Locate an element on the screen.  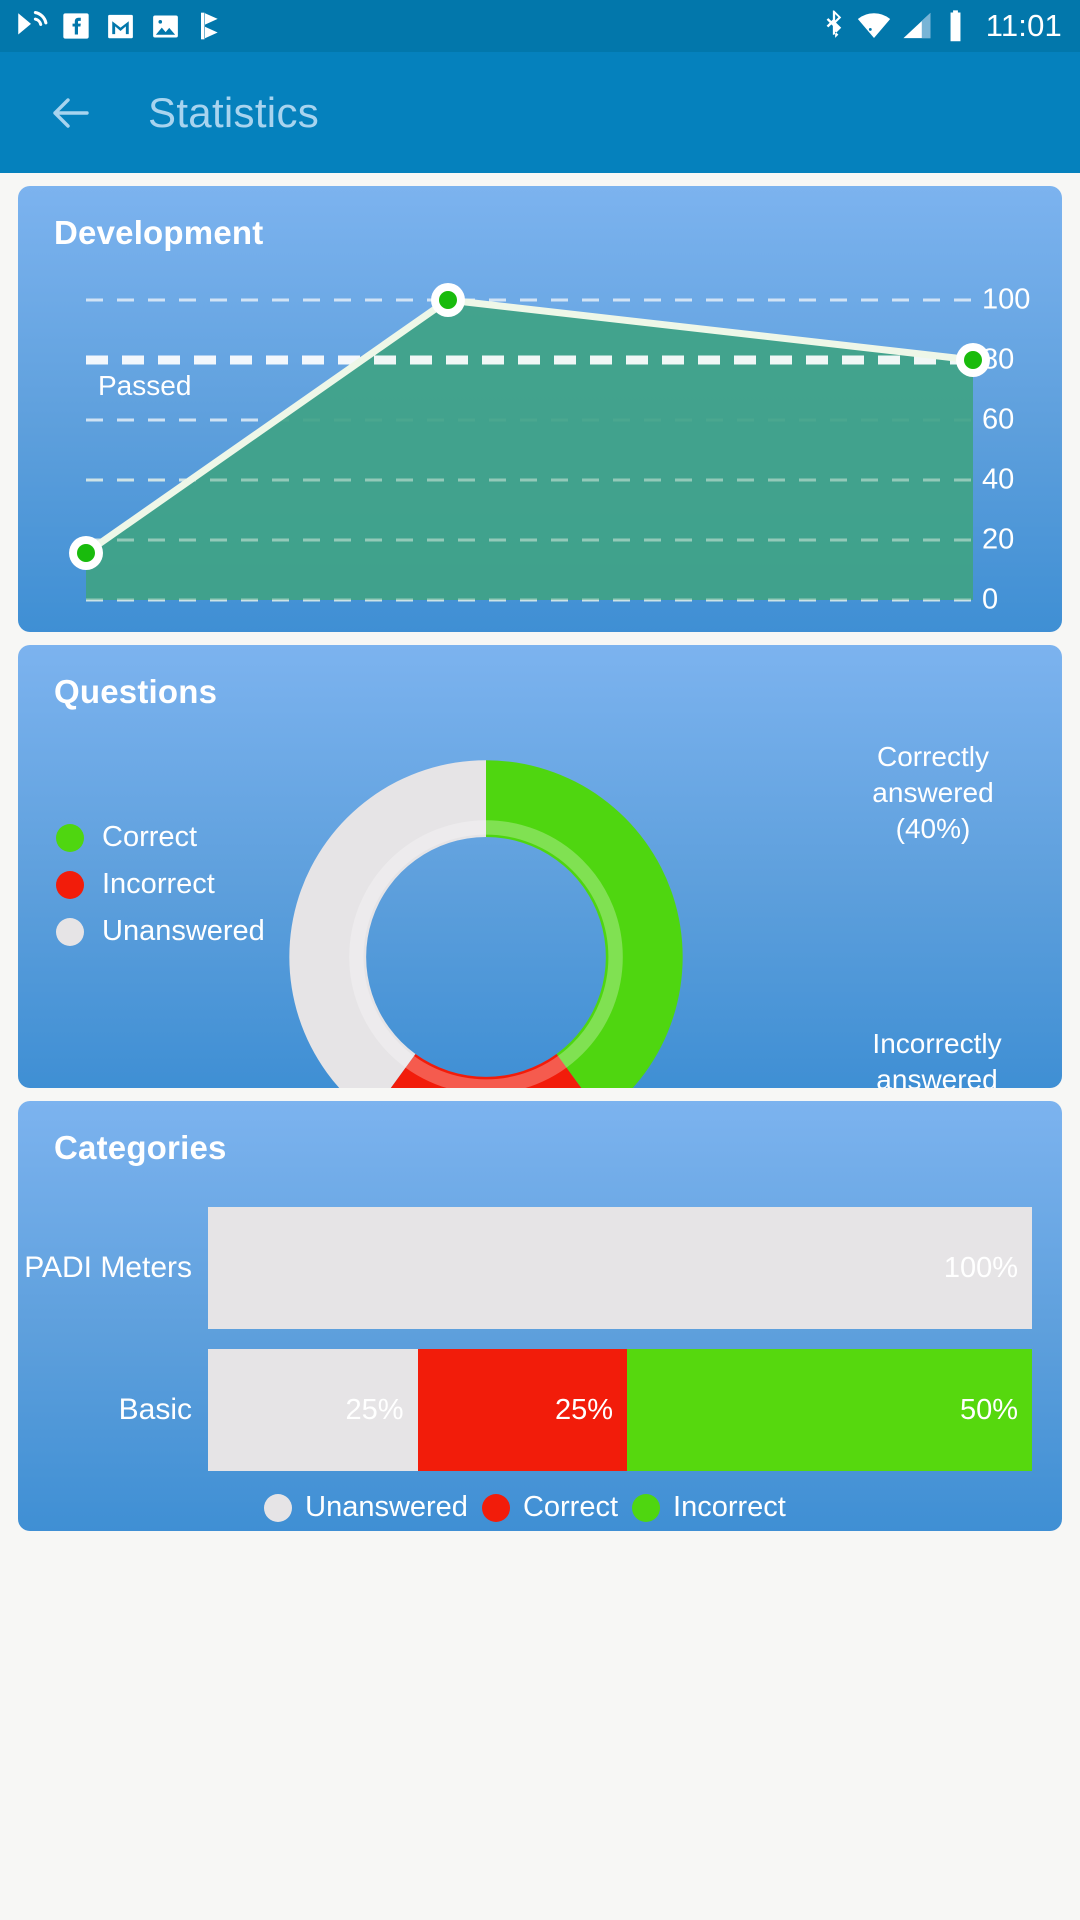
bar-segment-incorrect: 50% is located at coordinates (829, 1410).